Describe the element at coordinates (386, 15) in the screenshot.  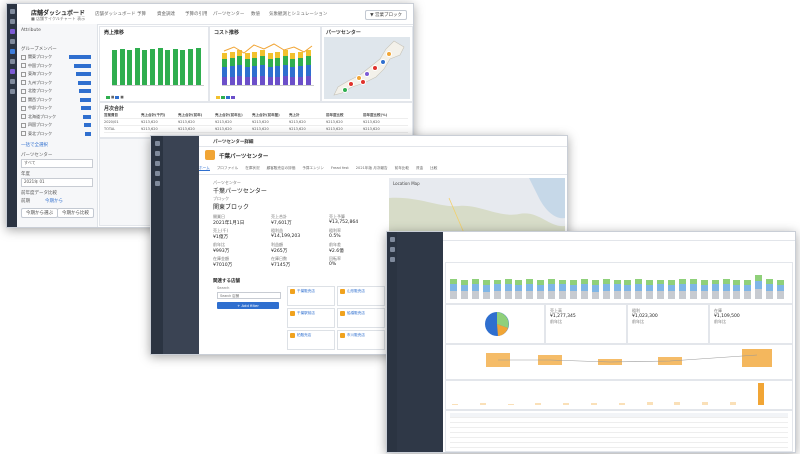
I see `block-filter-button: ▼ 営業ブロック` at that location.